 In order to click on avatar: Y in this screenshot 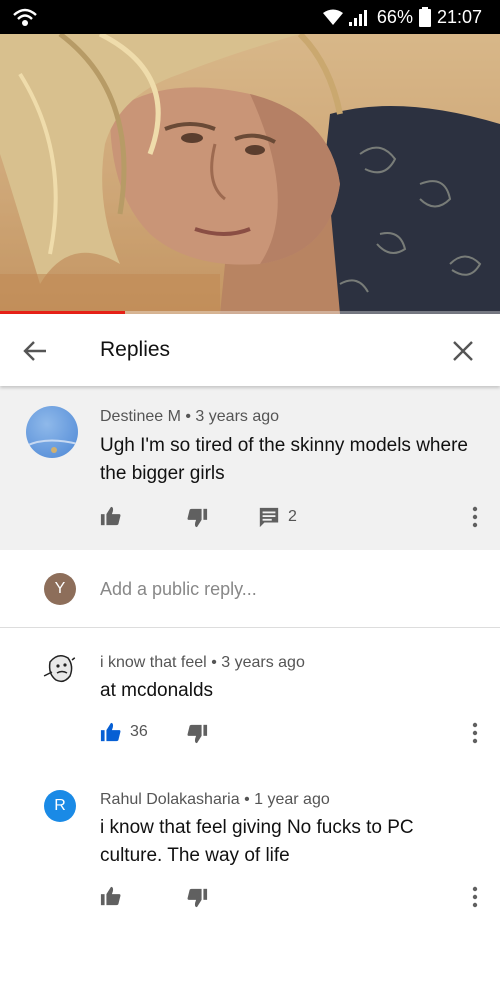, I will do `click(60, 589)`.